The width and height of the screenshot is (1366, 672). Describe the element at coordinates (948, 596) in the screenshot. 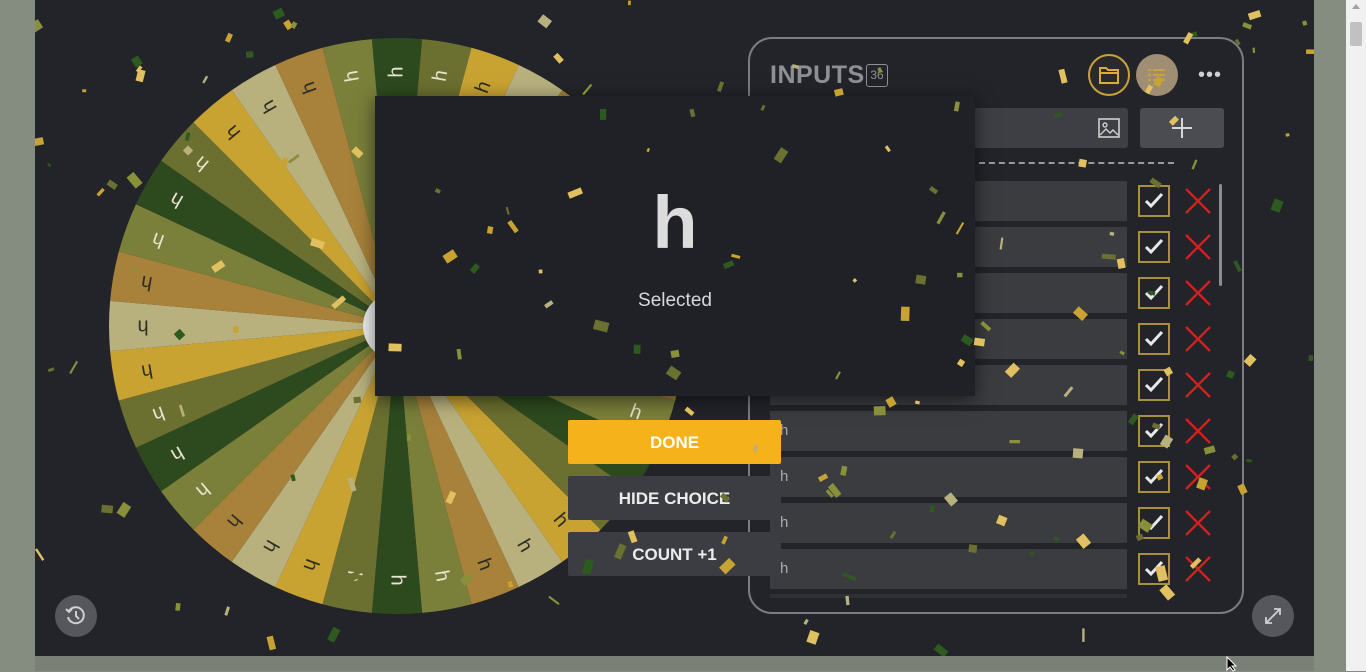

I see `entries-fade` at that location.